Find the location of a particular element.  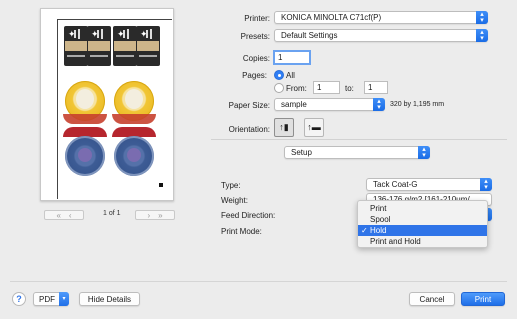

printer-popup: KONICA MINOLTA C71cf(P) ▴ ▾ is located at coordinates (381, 17).